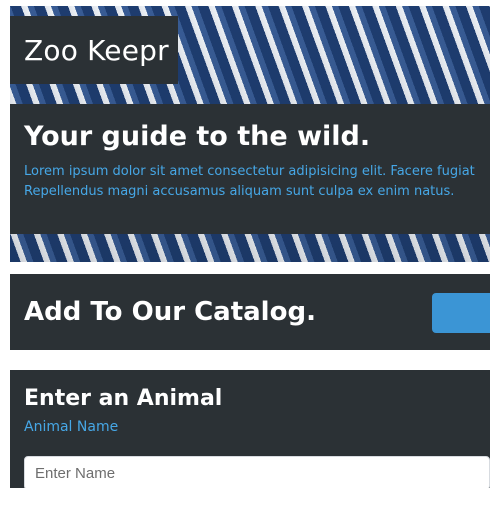 This screenshot has height=508, width=504. I want to click on form-title: Enter an Animal, so click(123, 398).